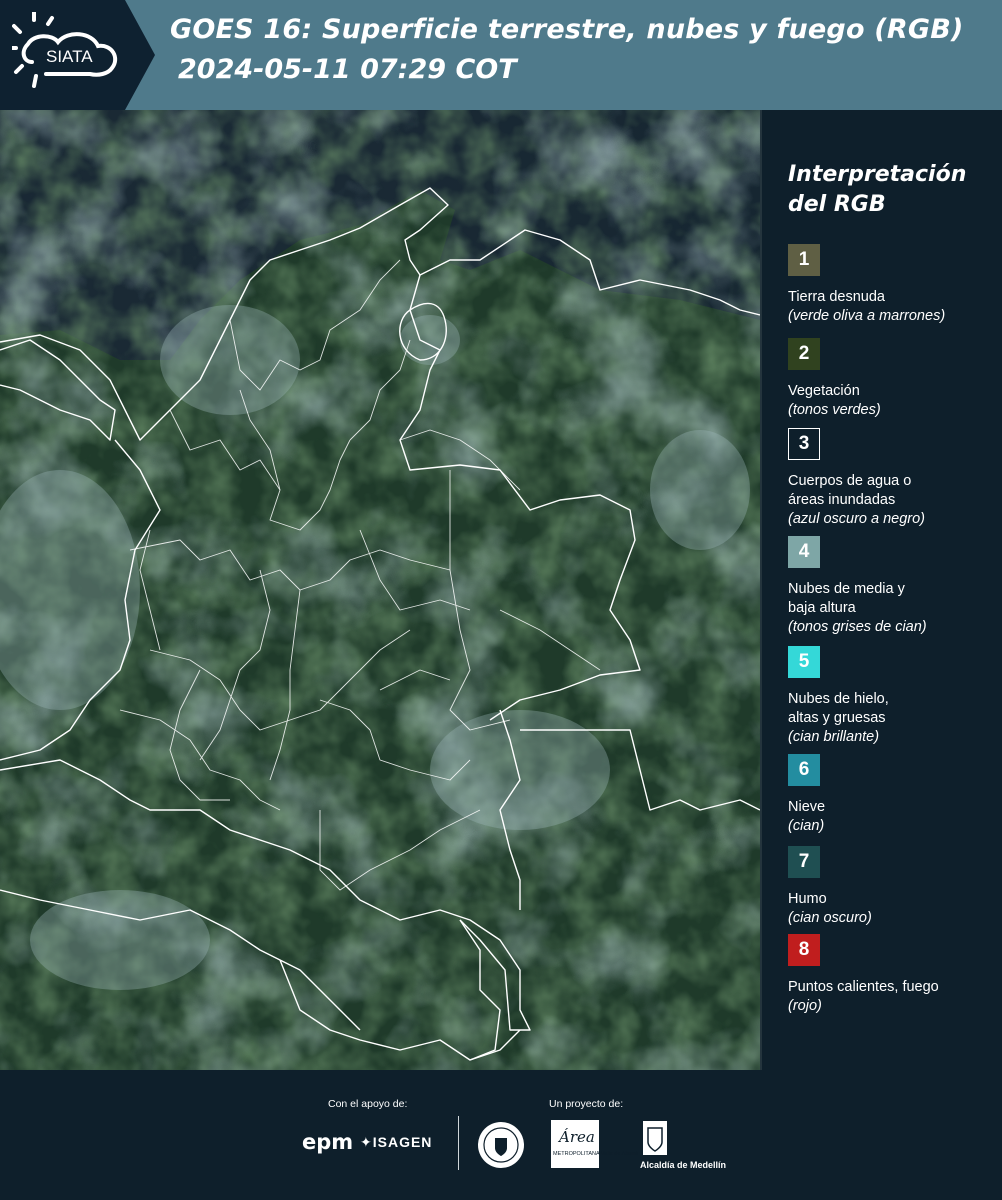  Describe the element at coordinates (834, 410) in the screenshot. I see `legend-sublabel: (tonos verdes)` at that location.